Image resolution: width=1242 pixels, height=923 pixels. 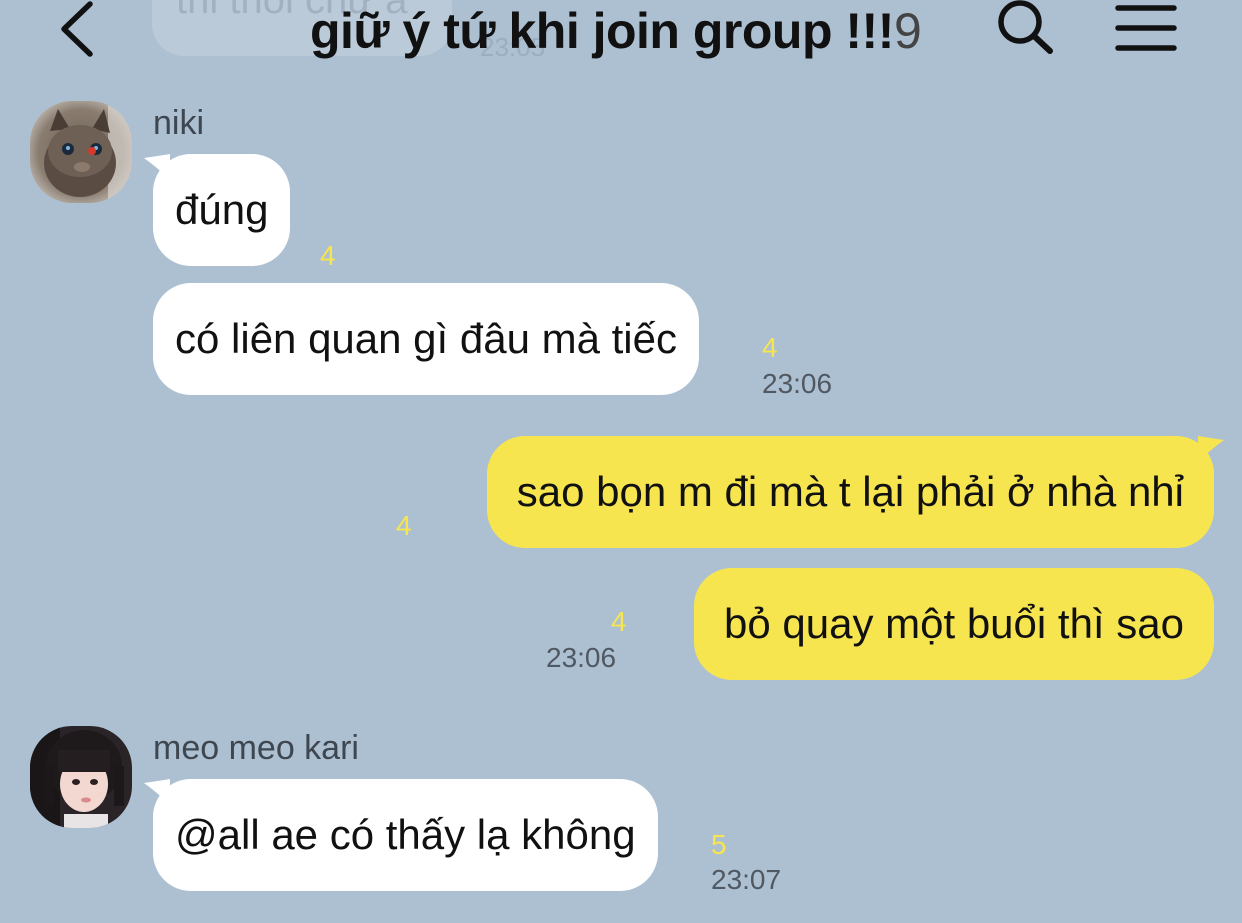 What do you see at coordinates (179, 123) in the screenshot?
I see `sender-name-niki: niki` at bounding box center [179, 123].